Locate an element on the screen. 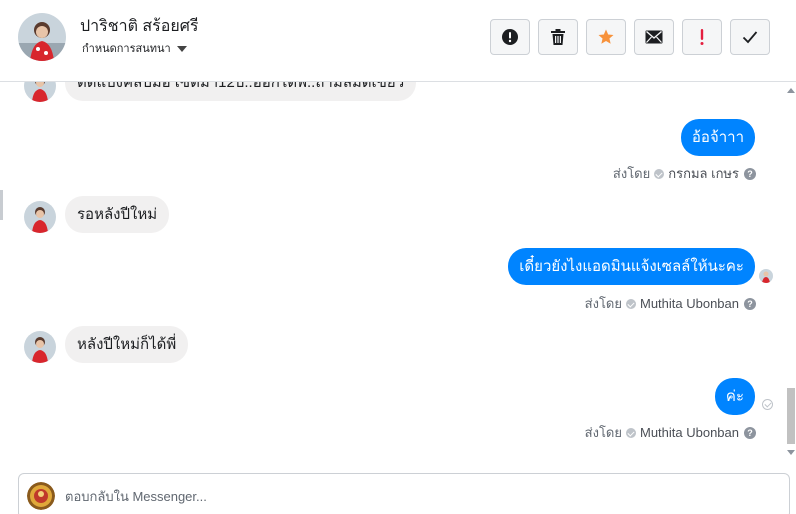  scrollbar-thumb is located at coordinates (791, 416).